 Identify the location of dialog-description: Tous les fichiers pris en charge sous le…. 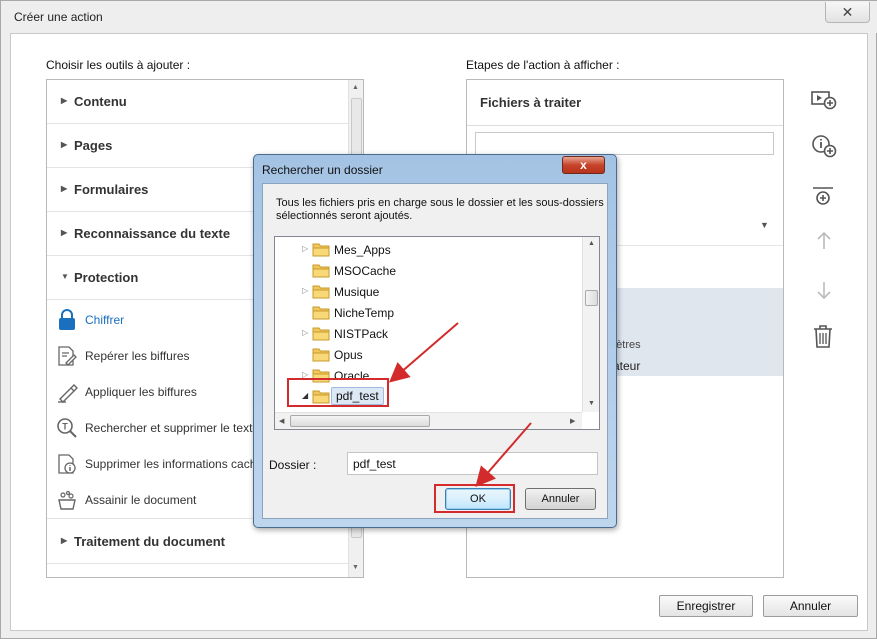
(440, 209).